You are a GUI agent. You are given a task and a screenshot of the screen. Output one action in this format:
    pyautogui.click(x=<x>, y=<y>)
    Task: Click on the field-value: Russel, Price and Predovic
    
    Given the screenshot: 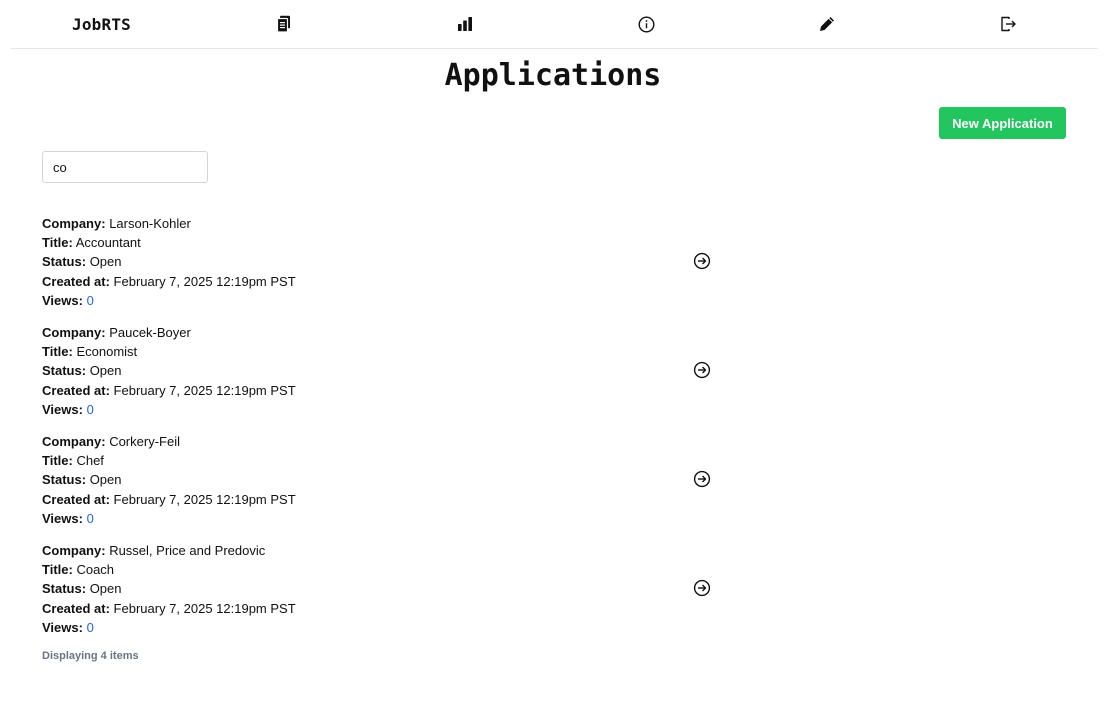 What is the action you would take?
    pyautogui.click(x=187, y=550)
    